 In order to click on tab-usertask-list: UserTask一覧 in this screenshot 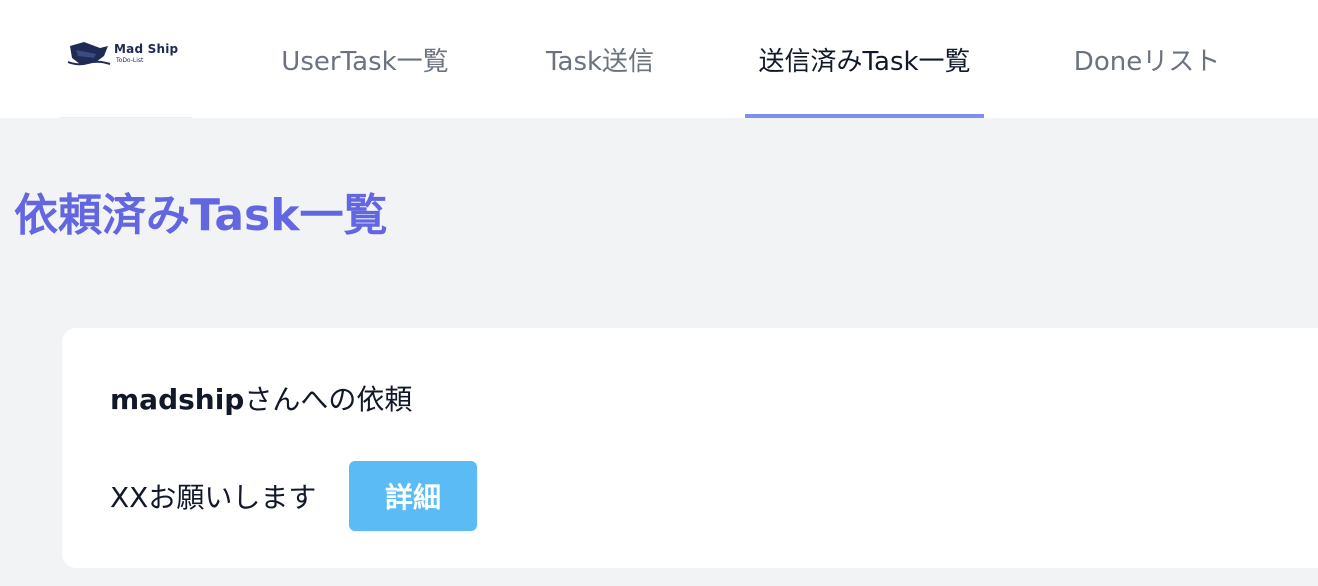, I will do `click(365, 59)`.